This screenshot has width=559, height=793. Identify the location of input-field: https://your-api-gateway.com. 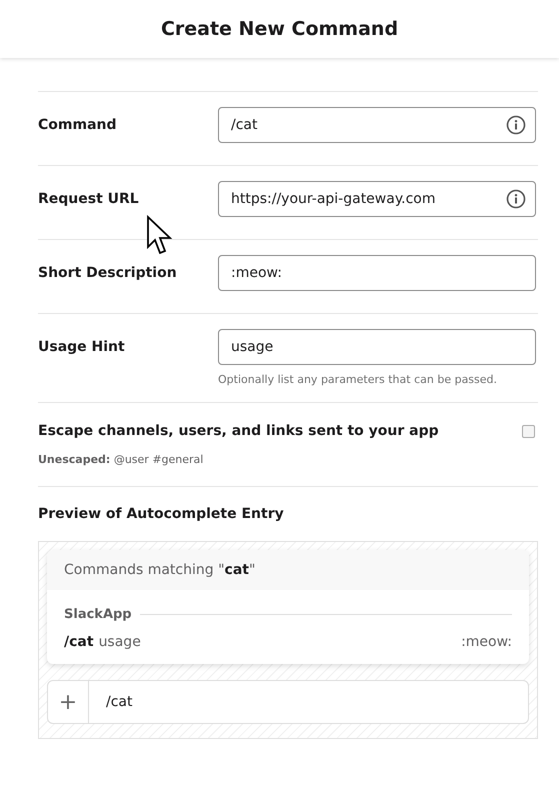
(377, 199).